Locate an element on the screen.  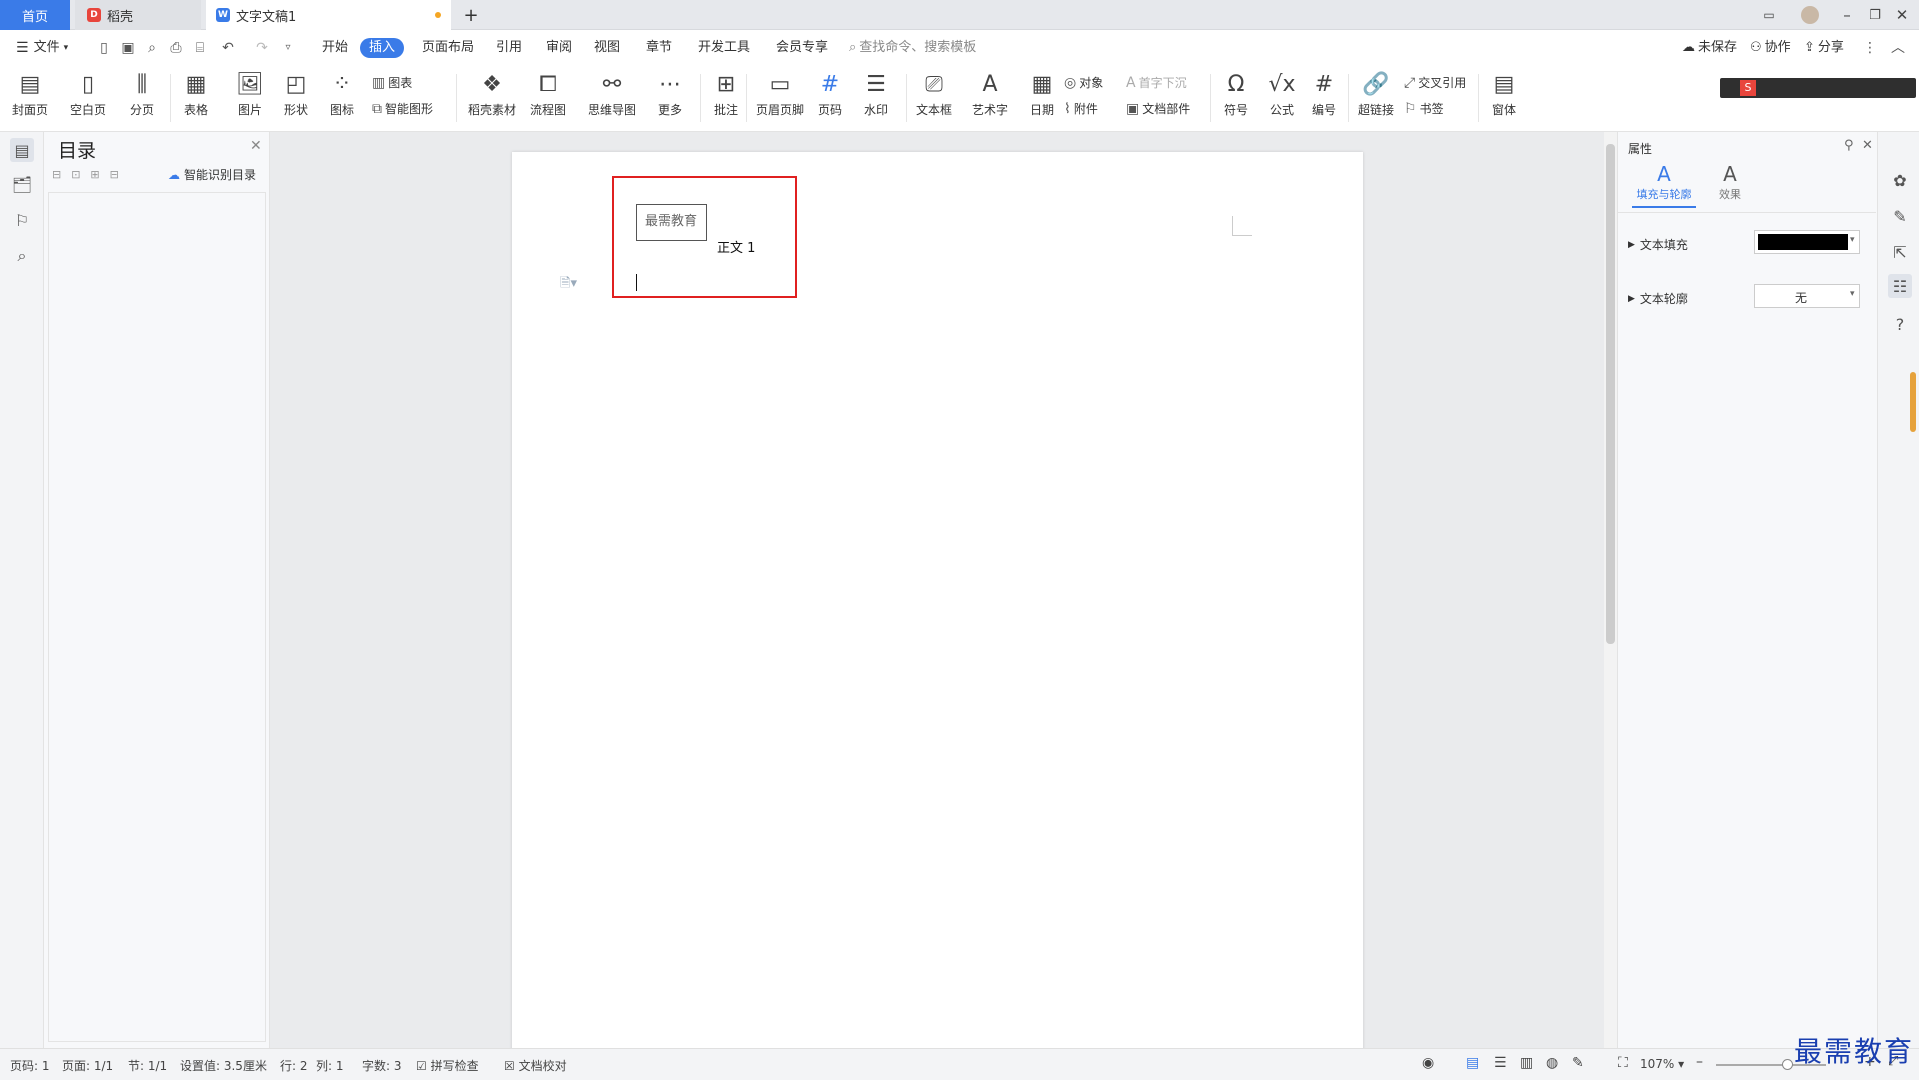
attachment-button: ⌇ 附件 is located at coordinates (1081, 108).